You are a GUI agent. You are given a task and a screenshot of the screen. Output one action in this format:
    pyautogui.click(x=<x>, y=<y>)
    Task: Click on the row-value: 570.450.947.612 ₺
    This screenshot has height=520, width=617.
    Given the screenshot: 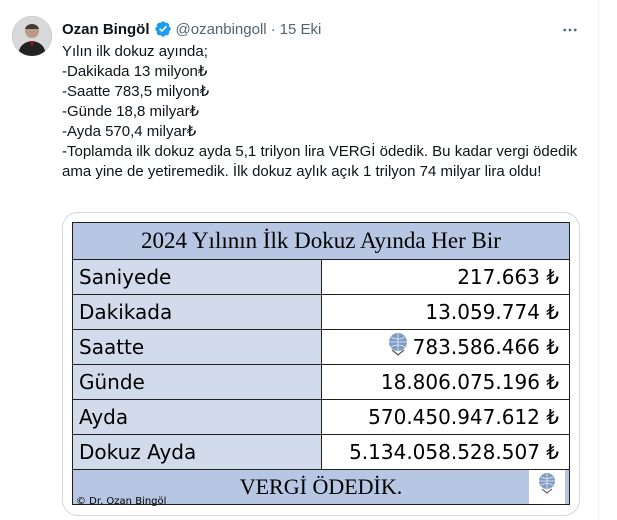 What is the action you would take?
    pyautogui.click(x=445, y=417)
    